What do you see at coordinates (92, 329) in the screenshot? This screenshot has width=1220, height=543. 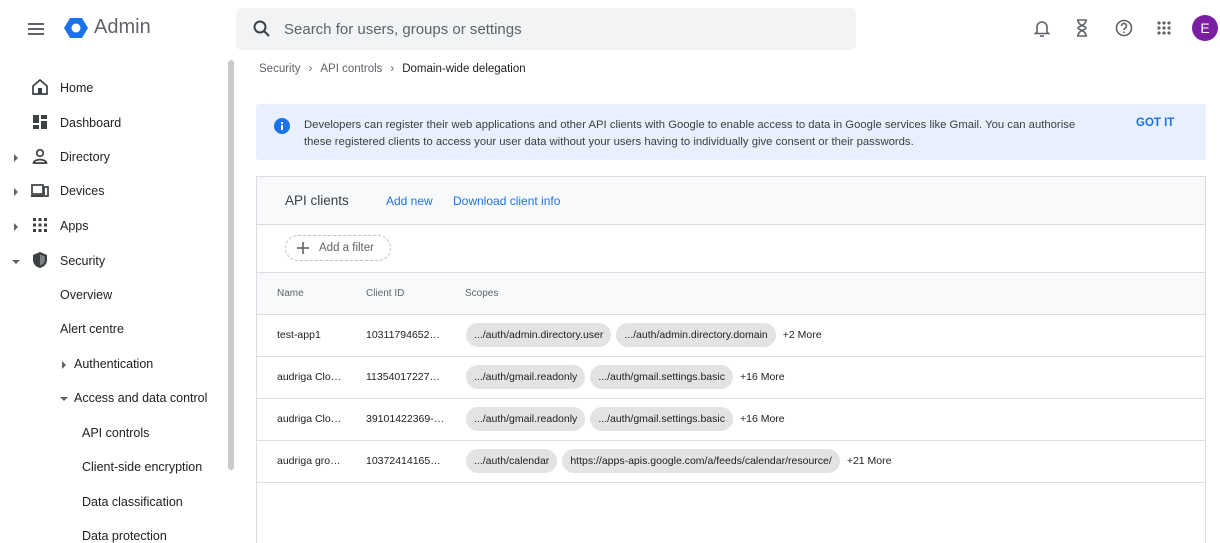 I see `sidebar-item-label: Alert centre` at bounding box center [92, 329].